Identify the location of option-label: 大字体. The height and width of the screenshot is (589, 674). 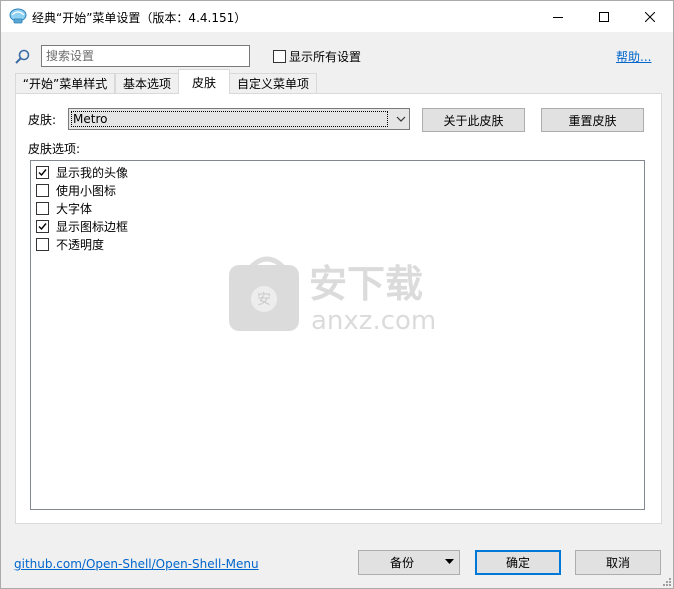
(74, 209).